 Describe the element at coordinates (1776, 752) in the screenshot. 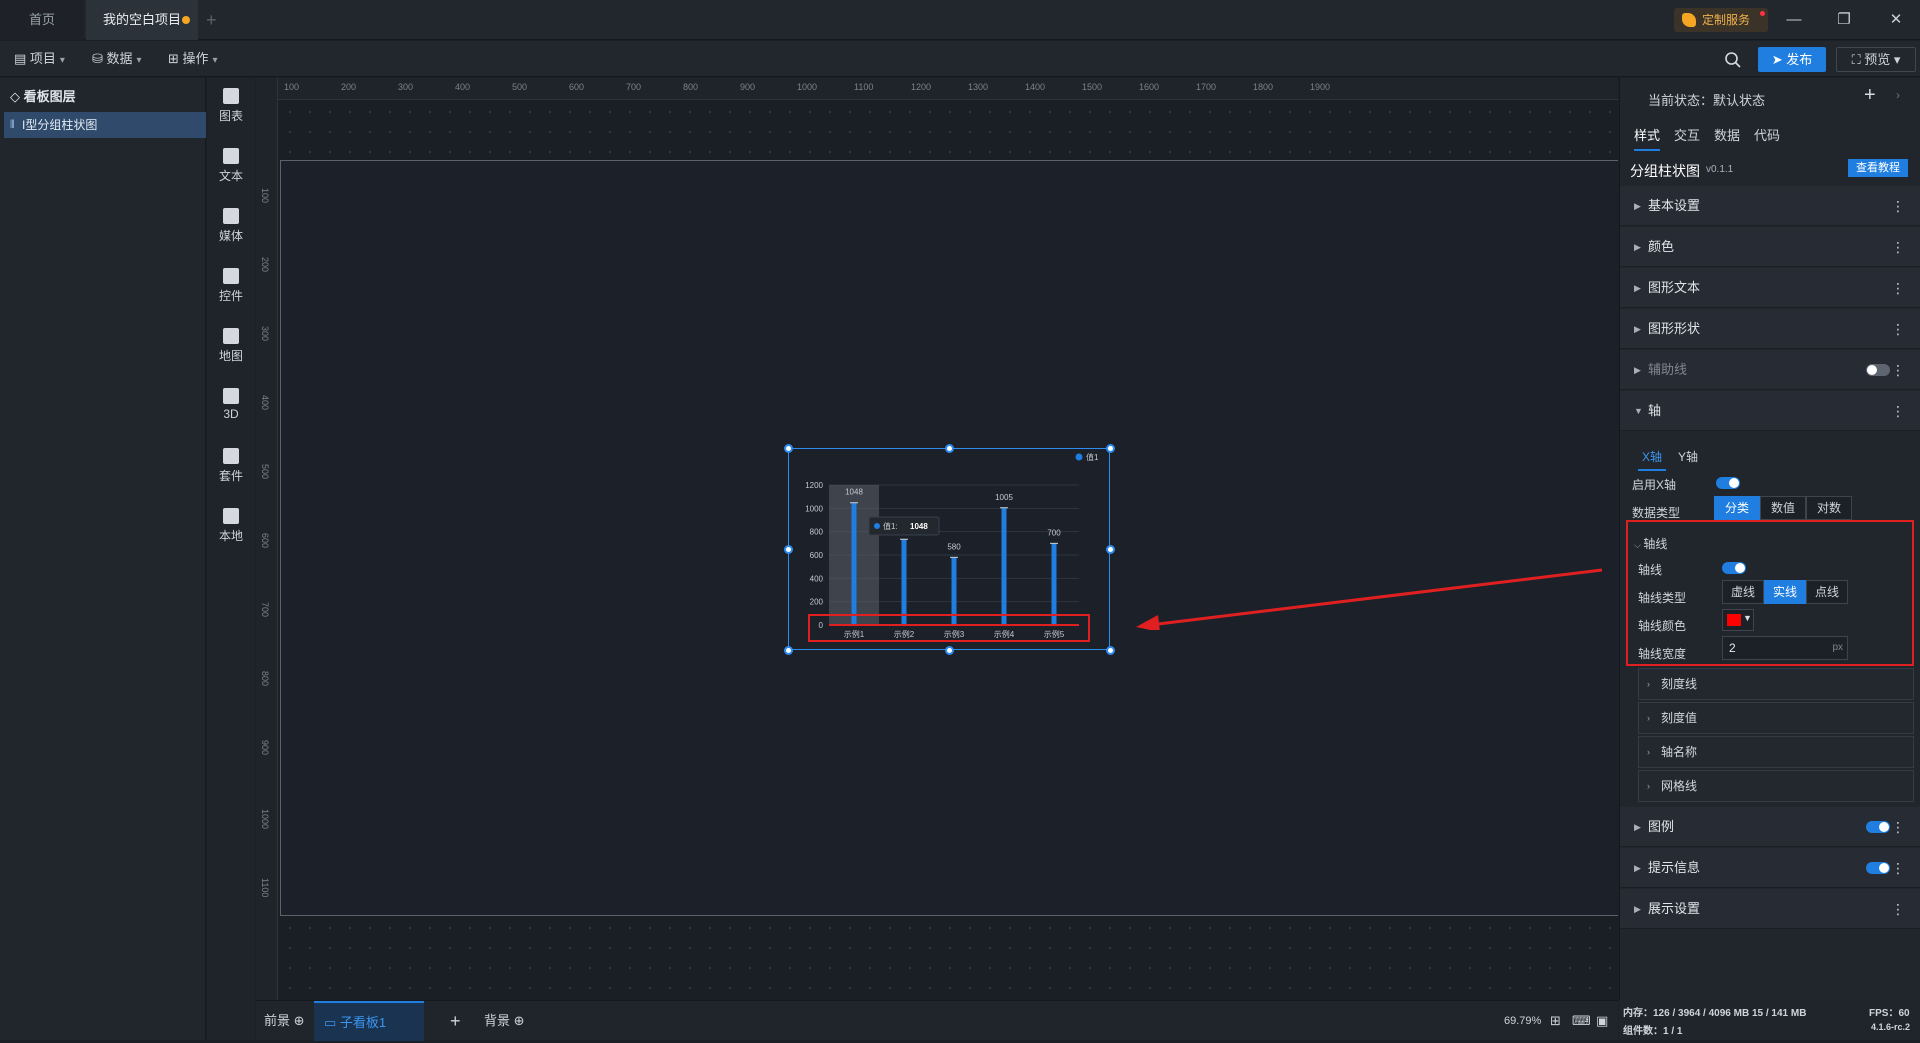

I see `sub-axis-name: › 轴名称` at that location.